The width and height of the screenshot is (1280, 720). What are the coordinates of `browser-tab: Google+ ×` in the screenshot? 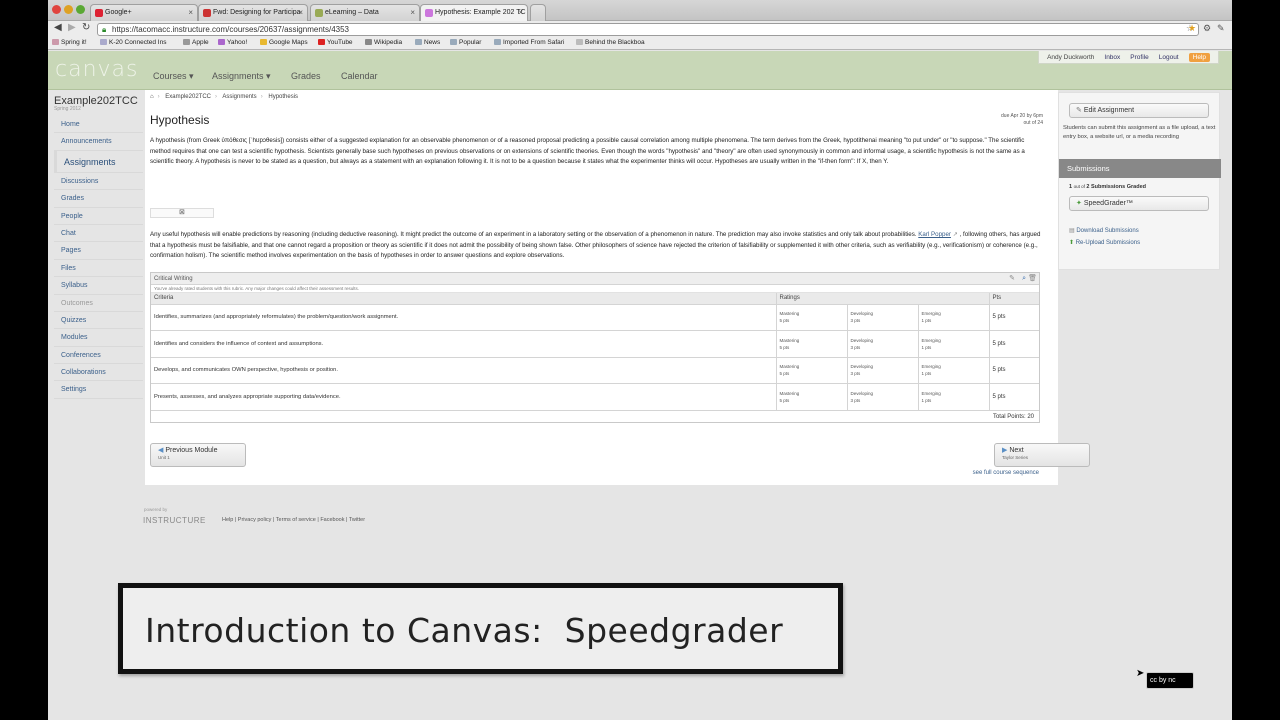 It's located at (144, 12).